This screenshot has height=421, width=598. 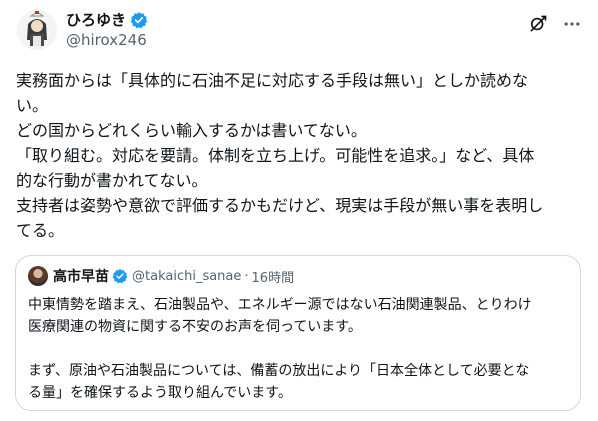 I want to click on quoted-timestamp: 16時間, so click(x=273, y=276).